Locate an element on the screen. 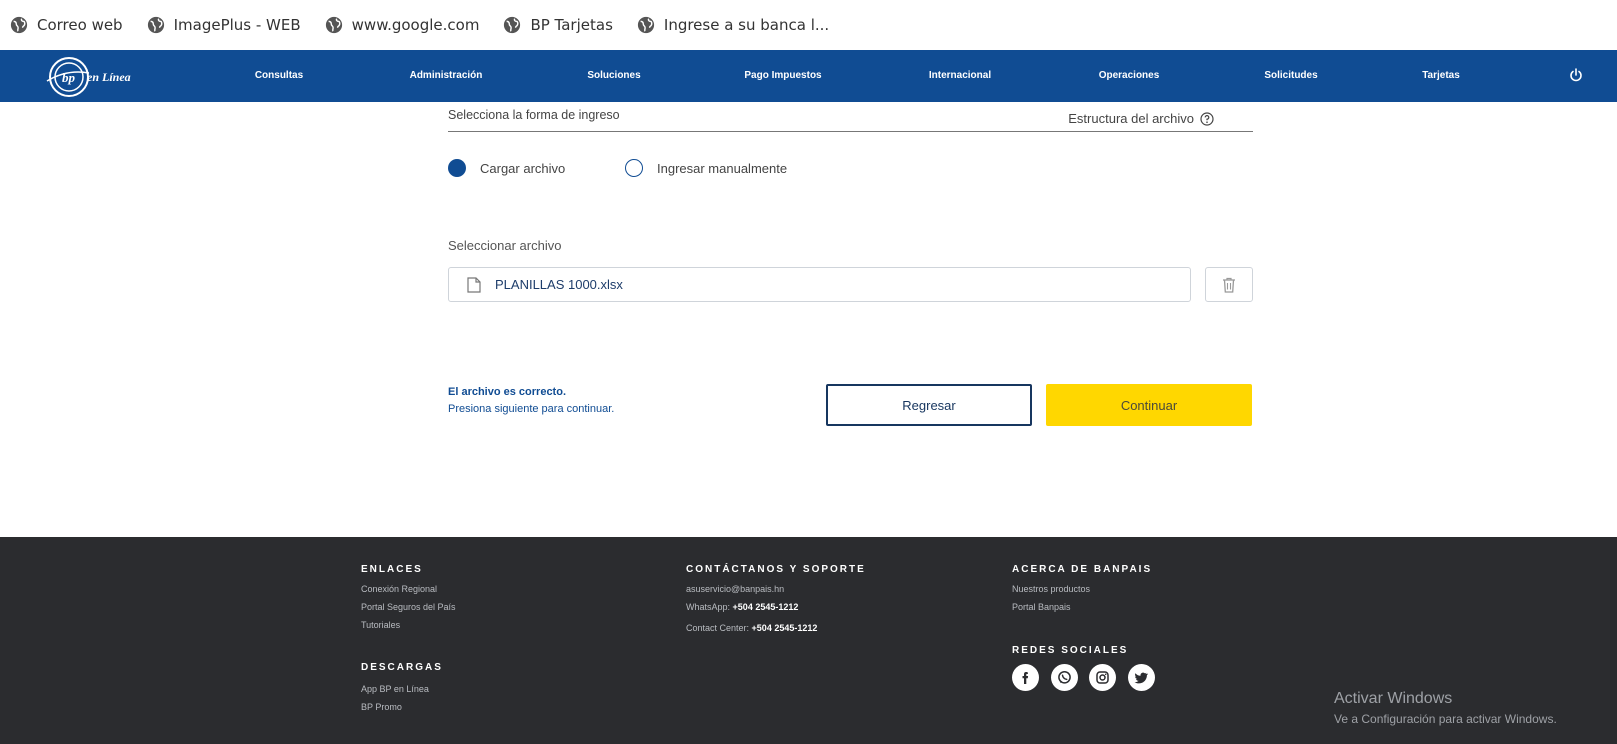 This screenshot has height=744, width=1617. footer-enlaces-title: ENLACES is located at coordinates (392, 569).